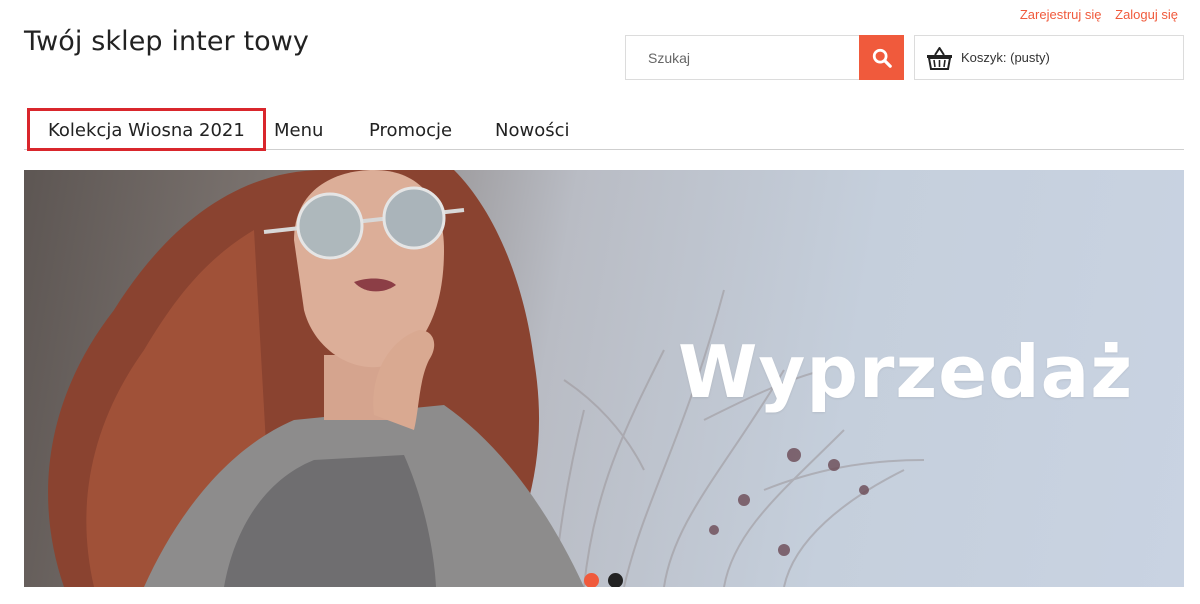 The width and height of the screenshot is (1200, 604). I want to click on search-box, so click(764, 57).